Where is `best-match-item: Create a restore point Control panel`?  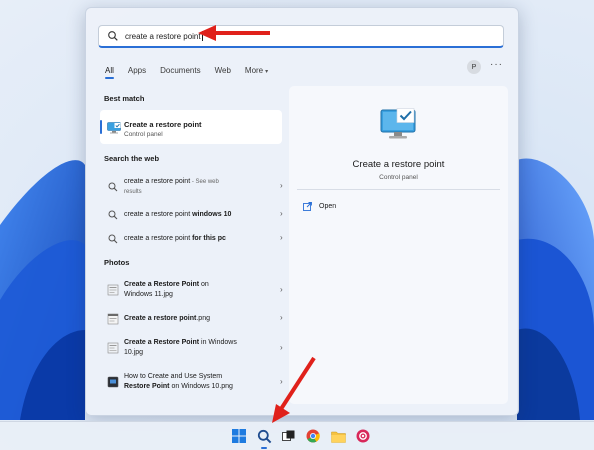 best-match-item: Create a restore point Control panel is located at coordinates (191, 127).